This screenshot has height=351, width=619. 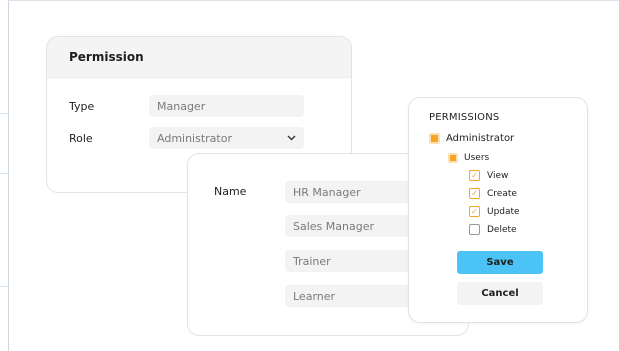 What do you see at coordinates (314, 296) in the screenshot?
I see `name-value: Learner` at bounding box center [314, 296].